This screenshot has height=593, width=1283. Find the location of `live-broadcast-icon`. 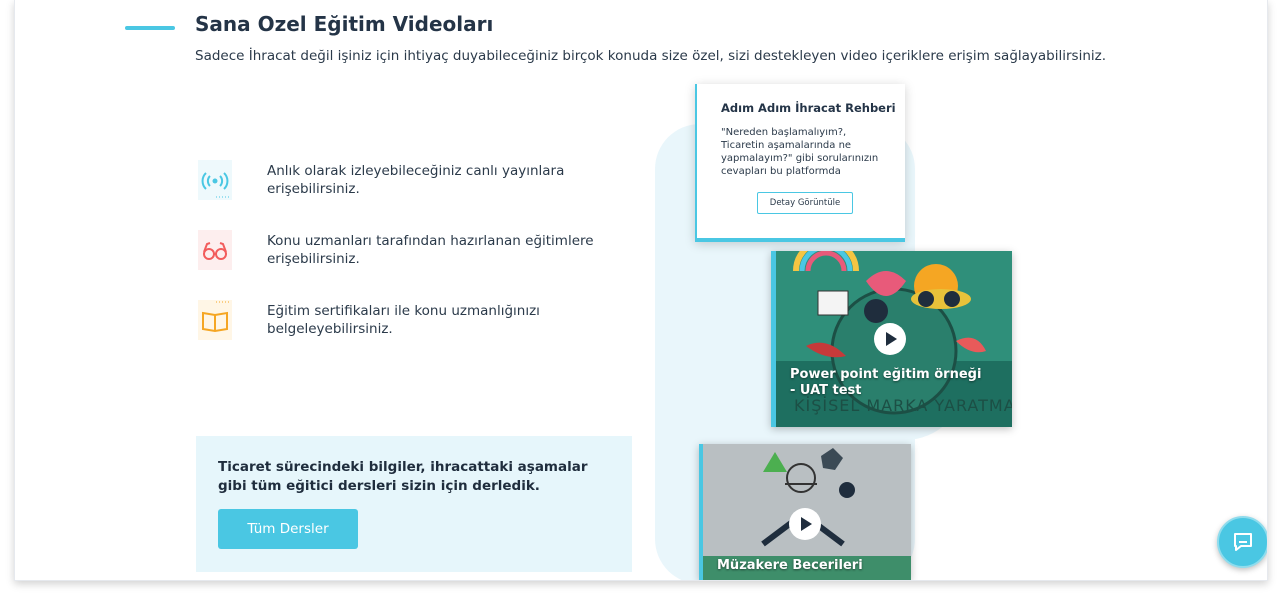

live-broadcast-icon is located at coordinates (215, 180).